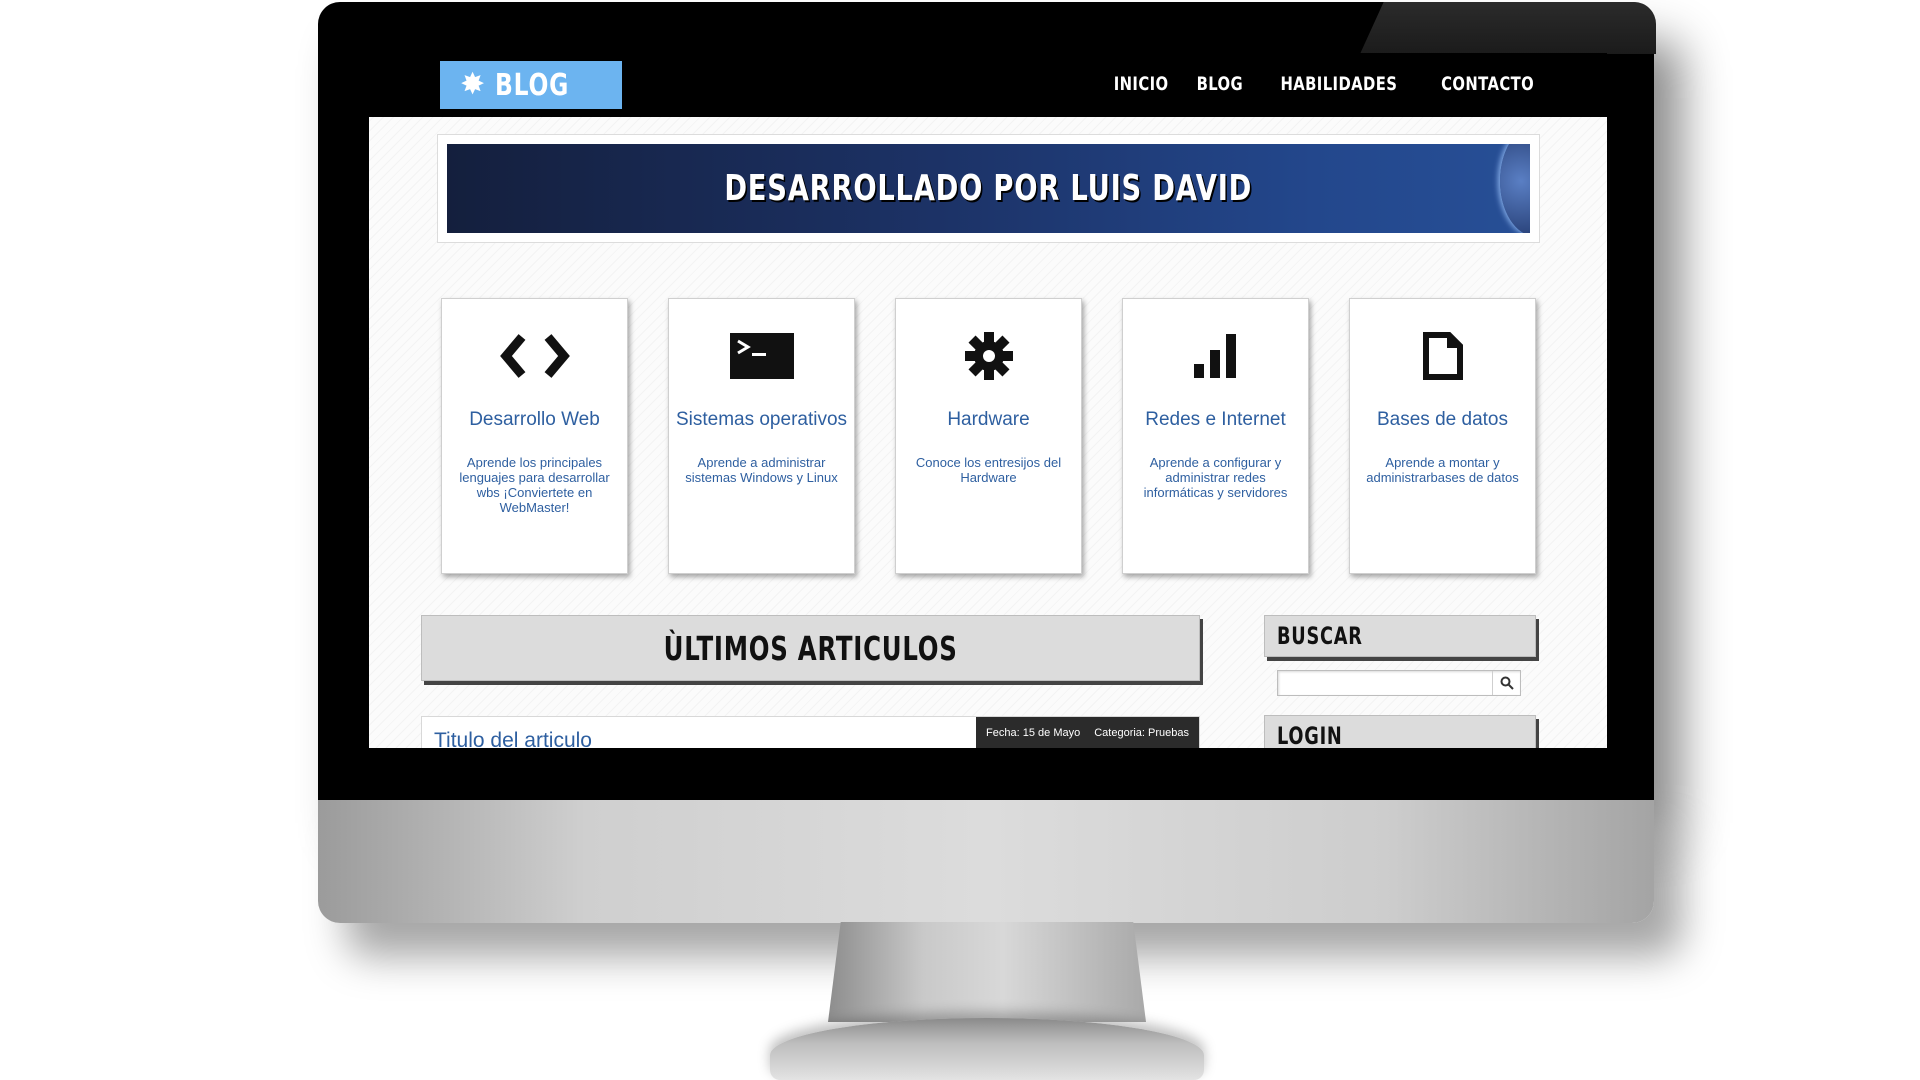 The image size is (1920, 1080). I want to click on latest-articles-header: ÙLTIMOS ARTICULOS, so click(810, 648).